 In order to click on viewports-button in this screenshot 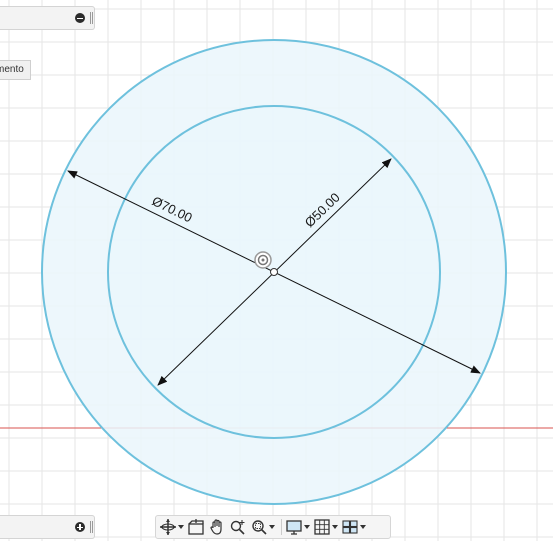, I will do `click(353, 527)`.